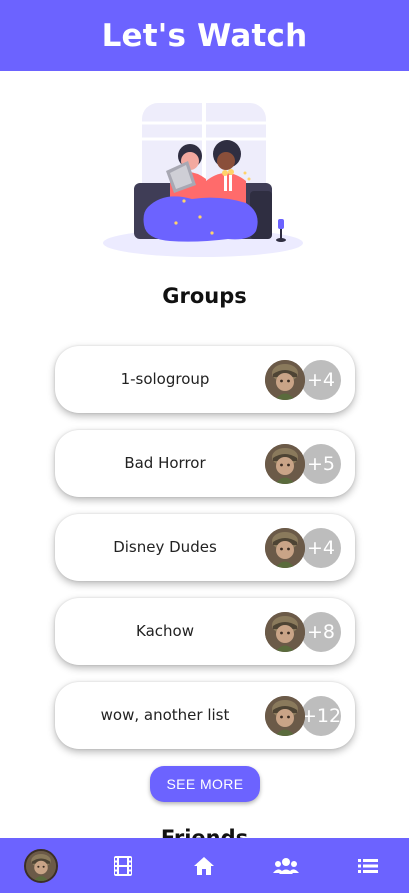 The width and height of the screenshot is (409, 893). I want to click on bottom-nav, so click(204, 865).